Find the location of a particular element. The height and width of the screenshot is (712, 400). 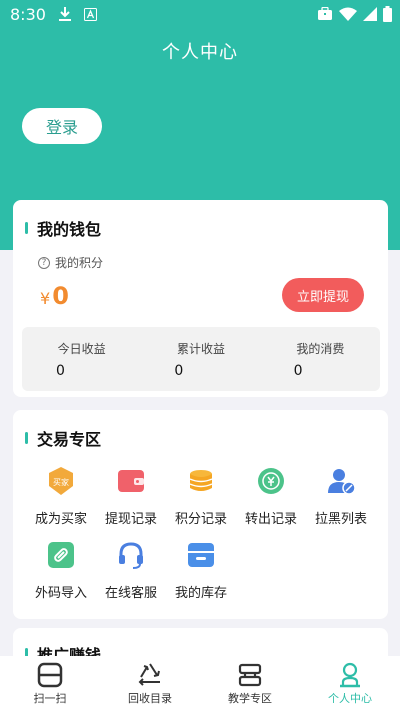

trade-title-text: 交易专区 is located at coordinates (69, 439).